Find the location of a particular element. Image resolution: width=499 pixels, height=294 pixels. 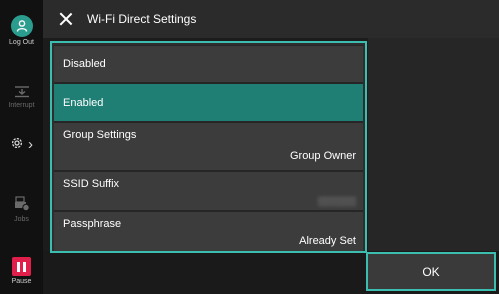

ssid-suffix-redacted: ▒▒▒▒▒▒ is located at coordinates (336, 201).